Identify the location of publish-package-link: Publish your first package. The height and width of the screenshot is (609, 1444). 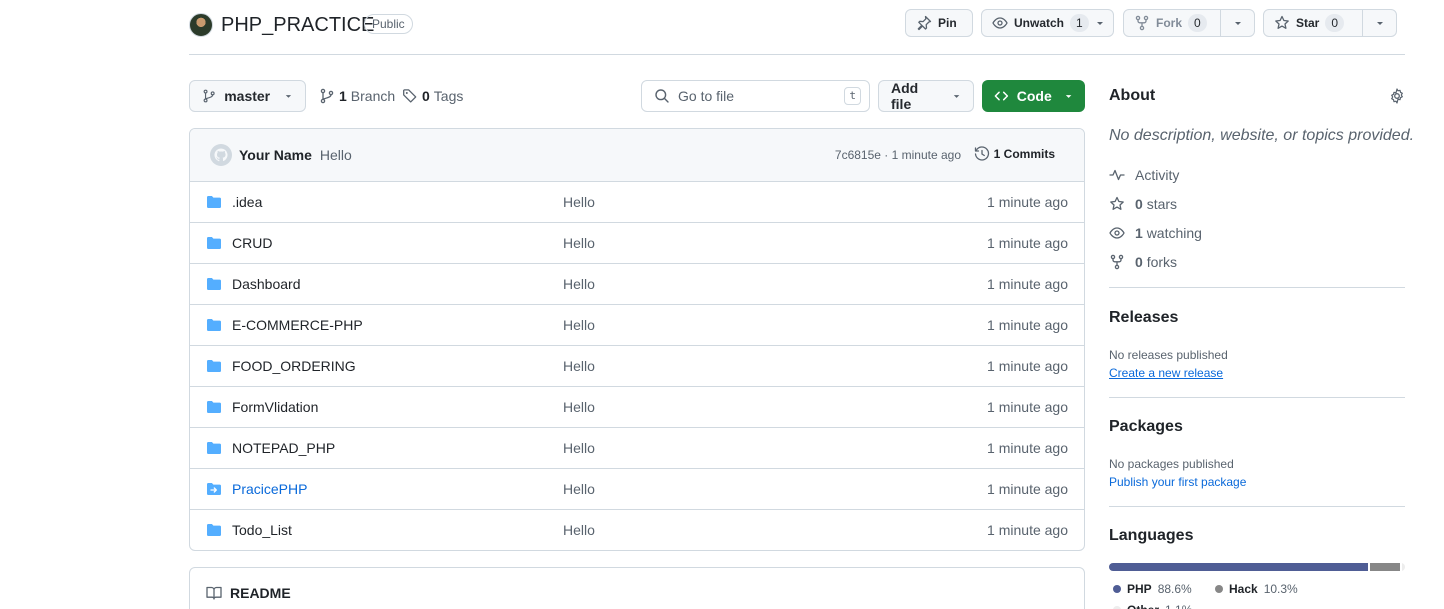
(1177, 482).